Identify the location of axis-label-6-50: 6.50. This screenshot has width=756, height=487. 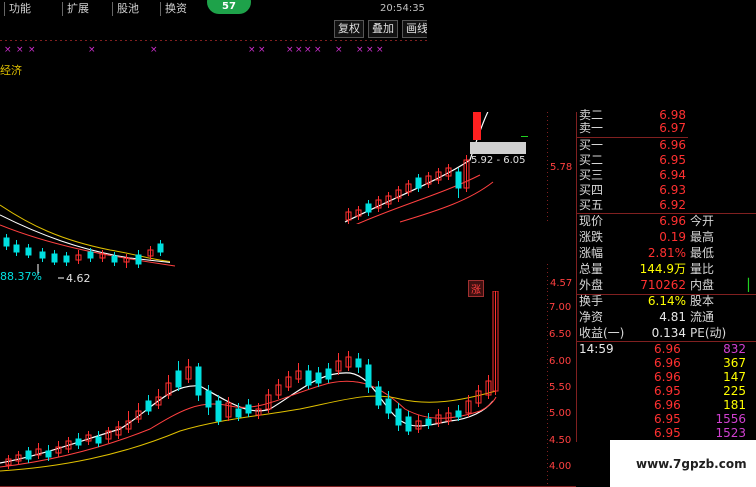
(560, 334).